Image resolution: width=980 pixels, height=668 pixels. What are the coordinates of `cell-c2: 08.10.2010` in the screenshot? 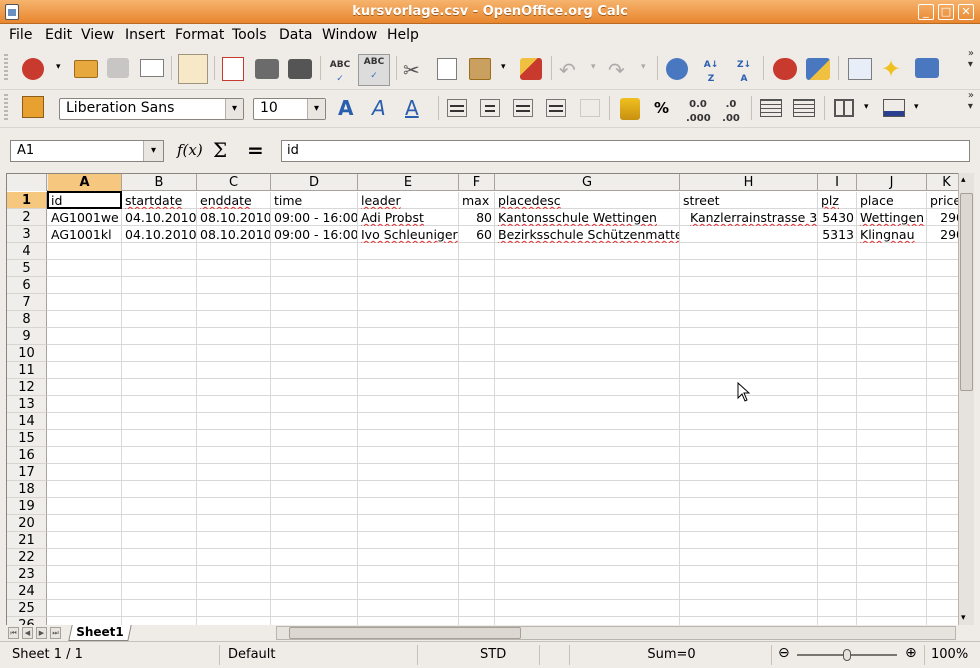 It's located at (234, 217).